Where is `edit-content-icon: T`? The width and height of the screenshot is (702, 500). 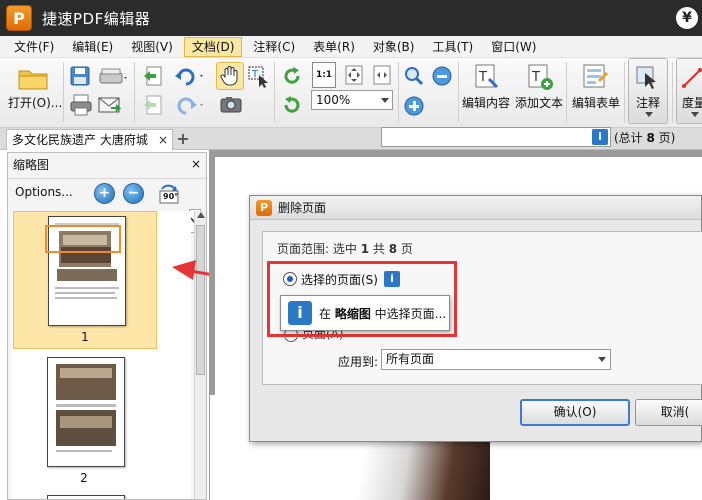 edit-content-icon: T is located at coordinates (487, 77).